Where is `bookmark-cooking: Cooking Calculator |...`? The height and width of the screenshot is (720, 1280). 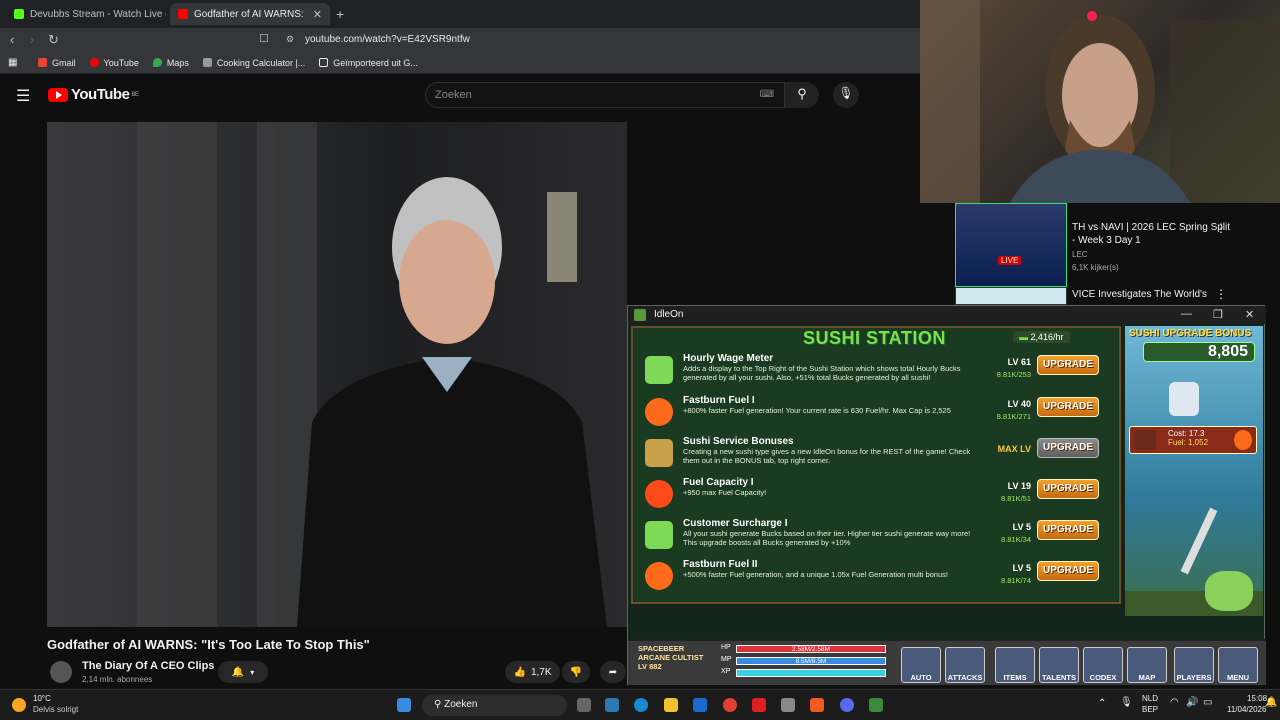
bookmark-cooking: Cooking Calculator |... is located at coordinates (253, 63).